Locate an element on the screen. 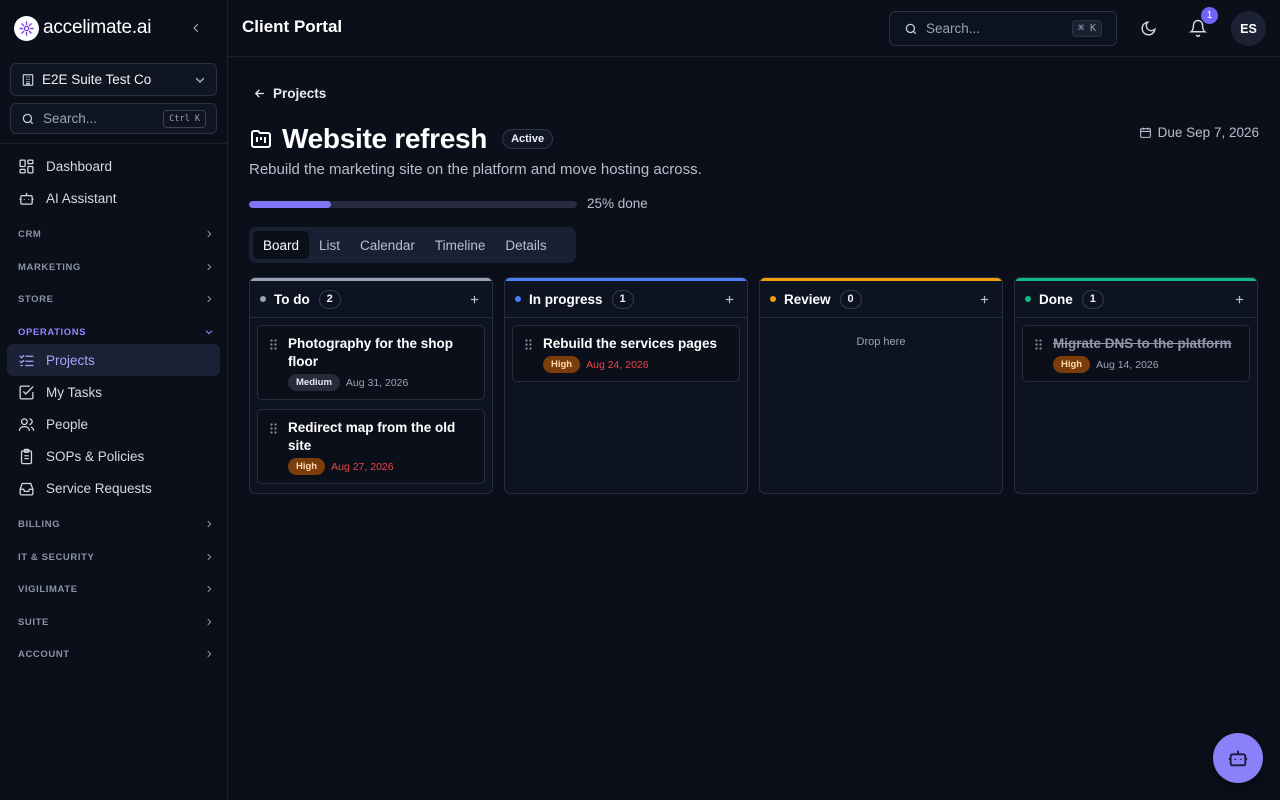 The image size is (1280, 800). user-avatar: ES is located at coordinates (1248, 28).